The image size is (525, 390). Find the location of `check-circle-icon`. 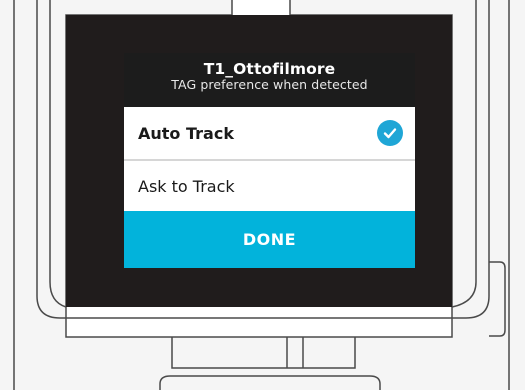

check-circle-icon is located at coordinates (390, 133).